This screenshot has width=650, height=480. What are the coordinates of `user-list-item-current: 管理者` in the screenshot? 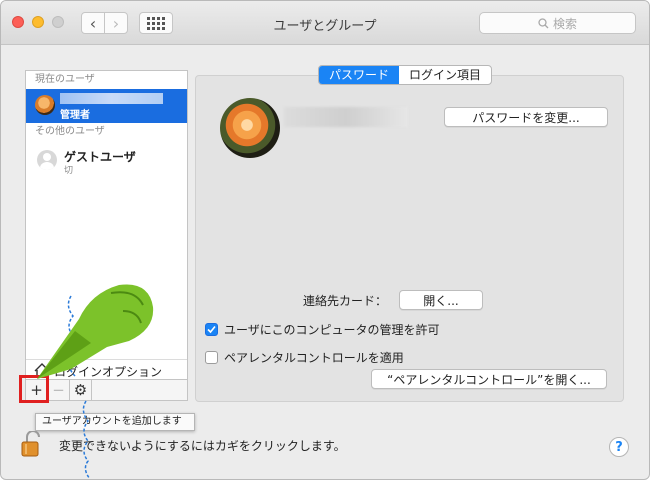 It's located at (106, 106).